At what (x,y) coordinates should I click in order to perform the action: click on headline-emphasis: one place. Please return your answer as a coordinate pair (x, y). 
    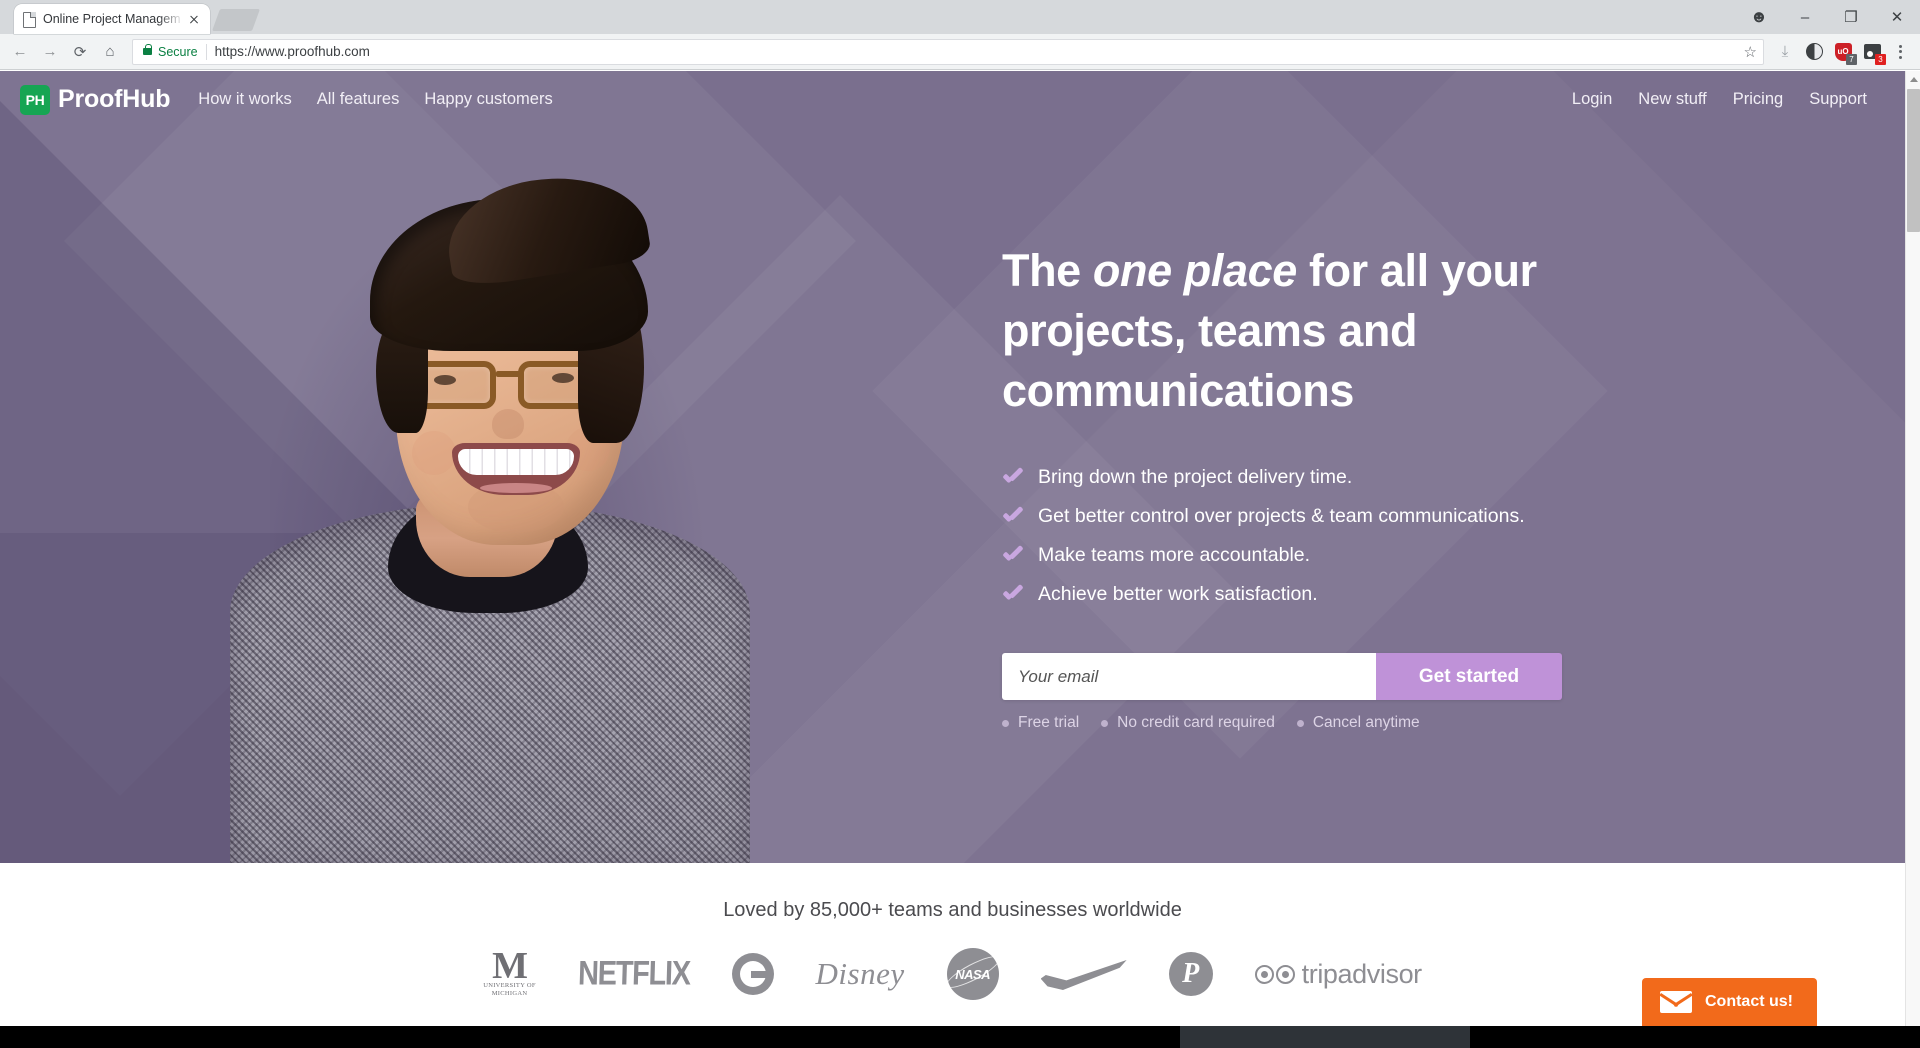
    Looking at the image, I should click on (1194, 270).